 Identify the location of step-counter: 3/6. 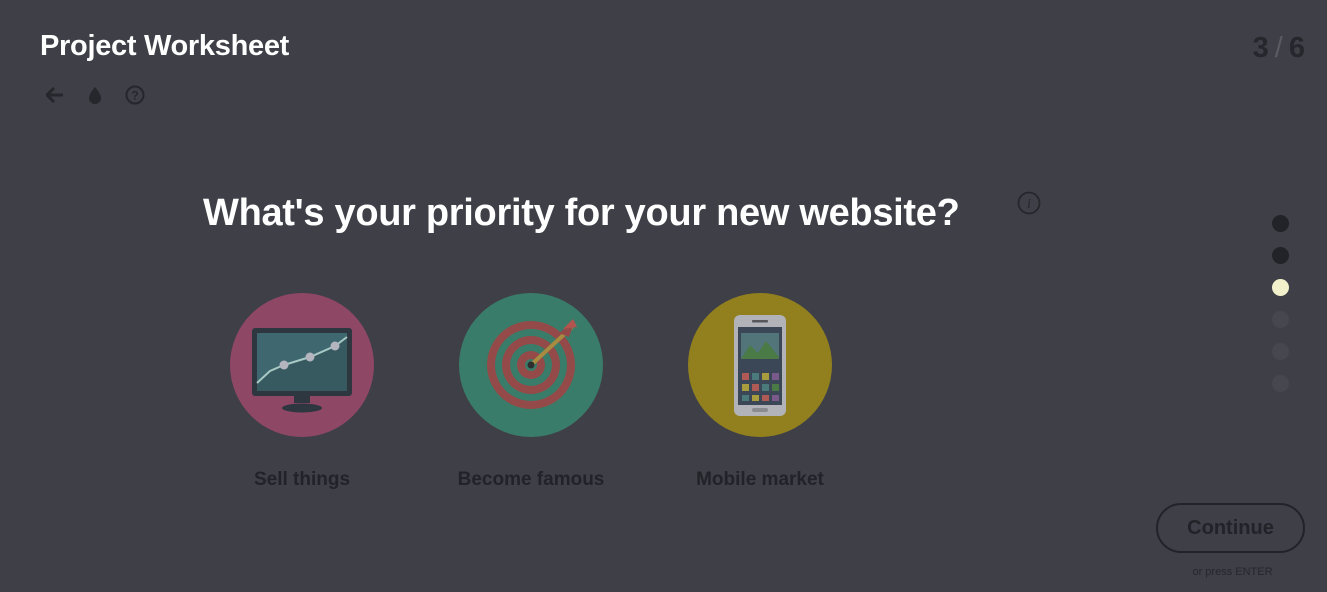
(1279, 48).